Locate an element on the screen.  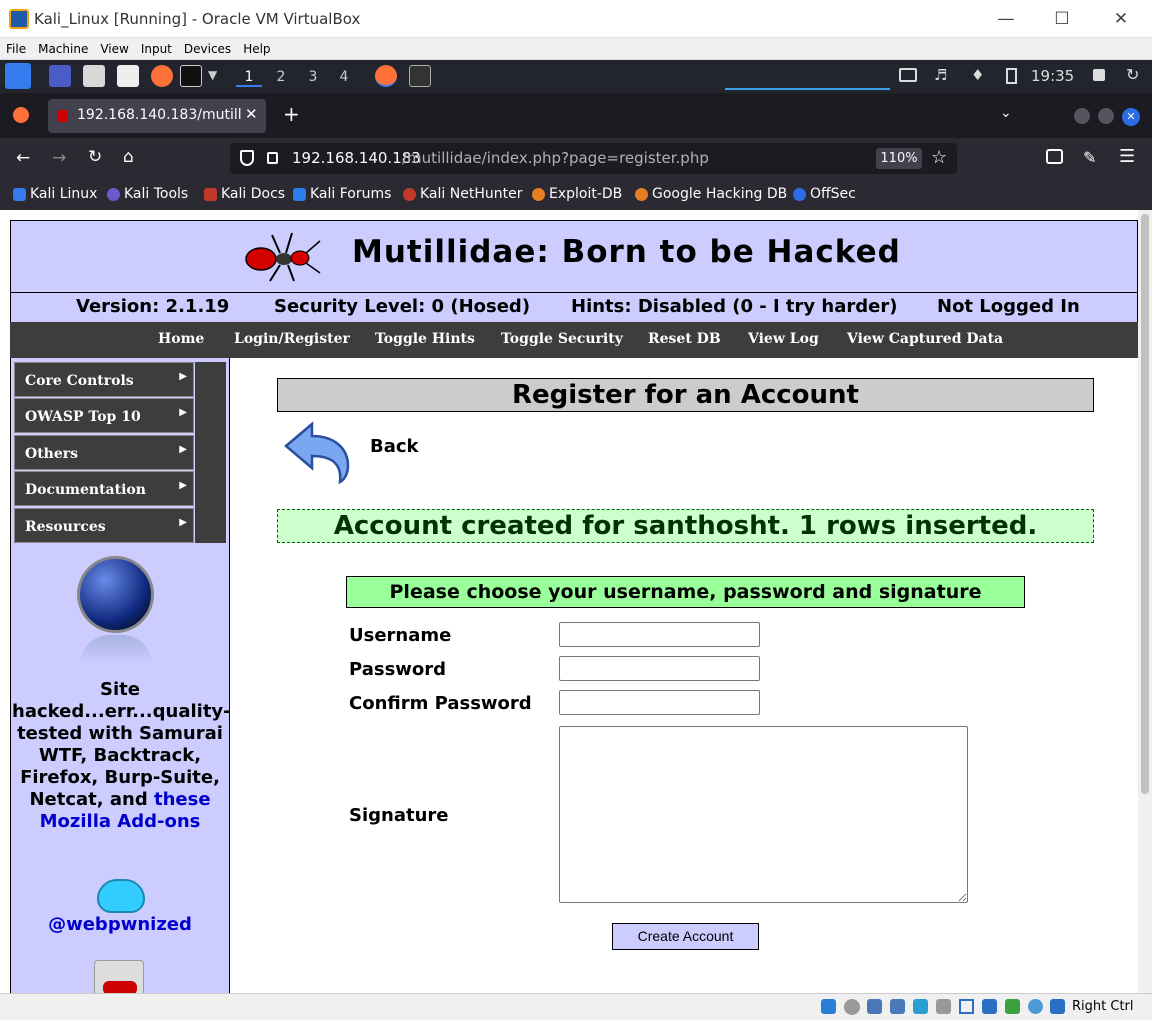
tab-title: 192.168.140.183/mutillidae/ is located at coordinates (159, 115).